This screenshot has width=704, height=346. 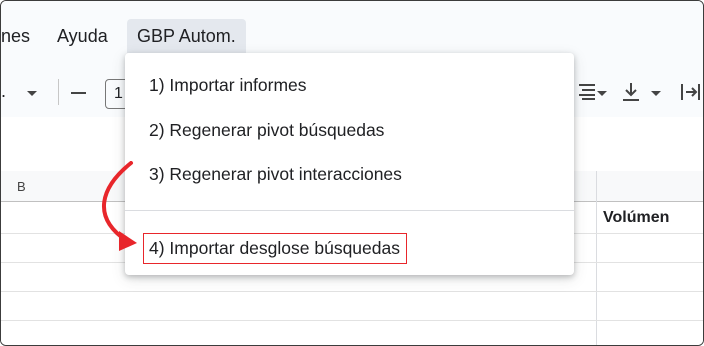 I want to click on red-curved-arrow-icon, so click(x=119, y=206).